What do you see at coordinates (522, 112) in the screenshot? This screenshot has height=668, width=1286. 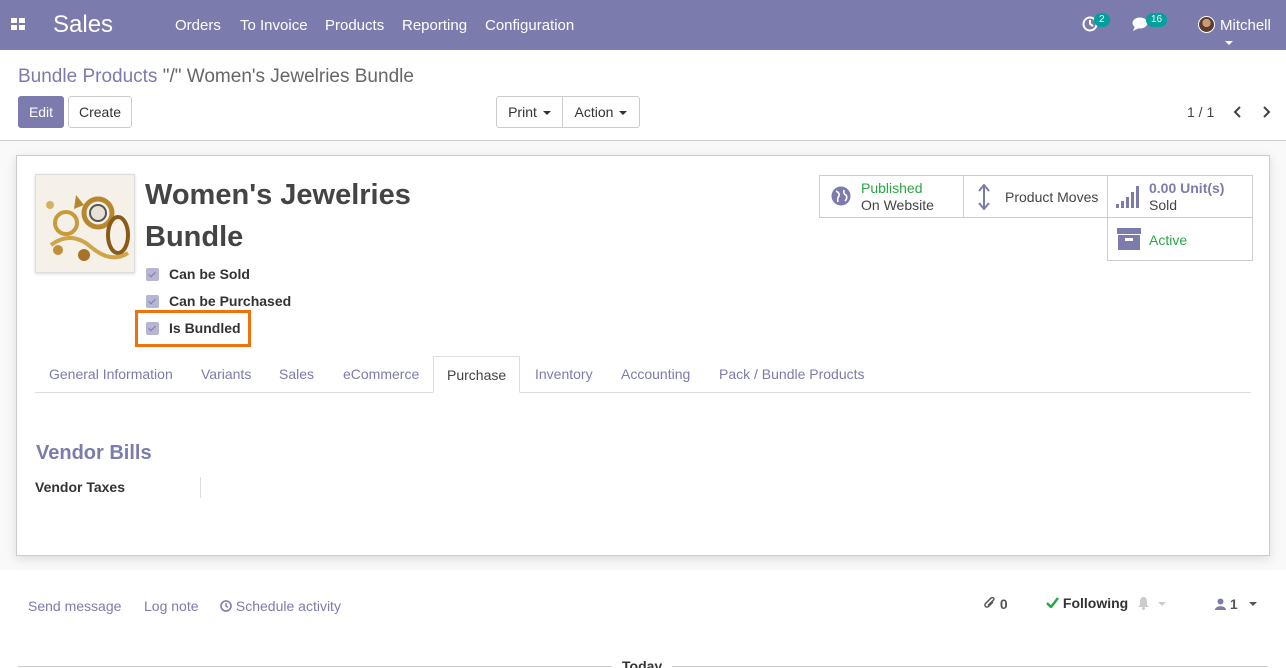 I see `print-label: Print` at bounding box center [522, 112].